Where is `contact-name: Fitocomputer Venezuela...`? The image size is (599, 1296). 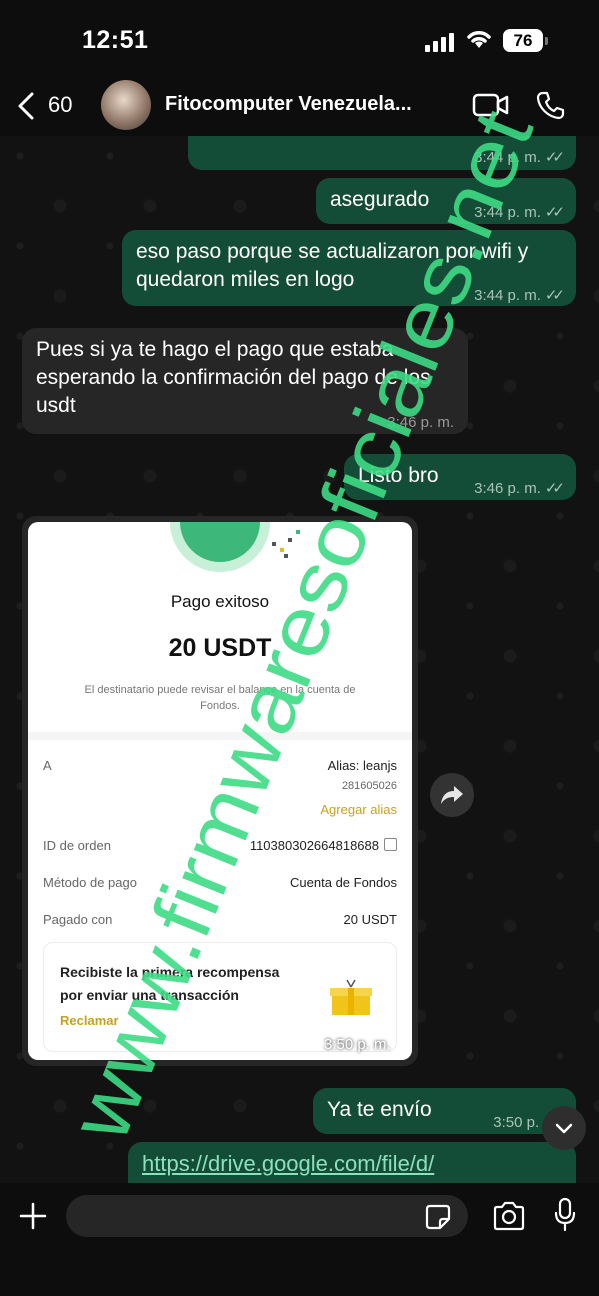 contact-name: Fitocomputer Venezuela... is located at coordinates (288, 104).